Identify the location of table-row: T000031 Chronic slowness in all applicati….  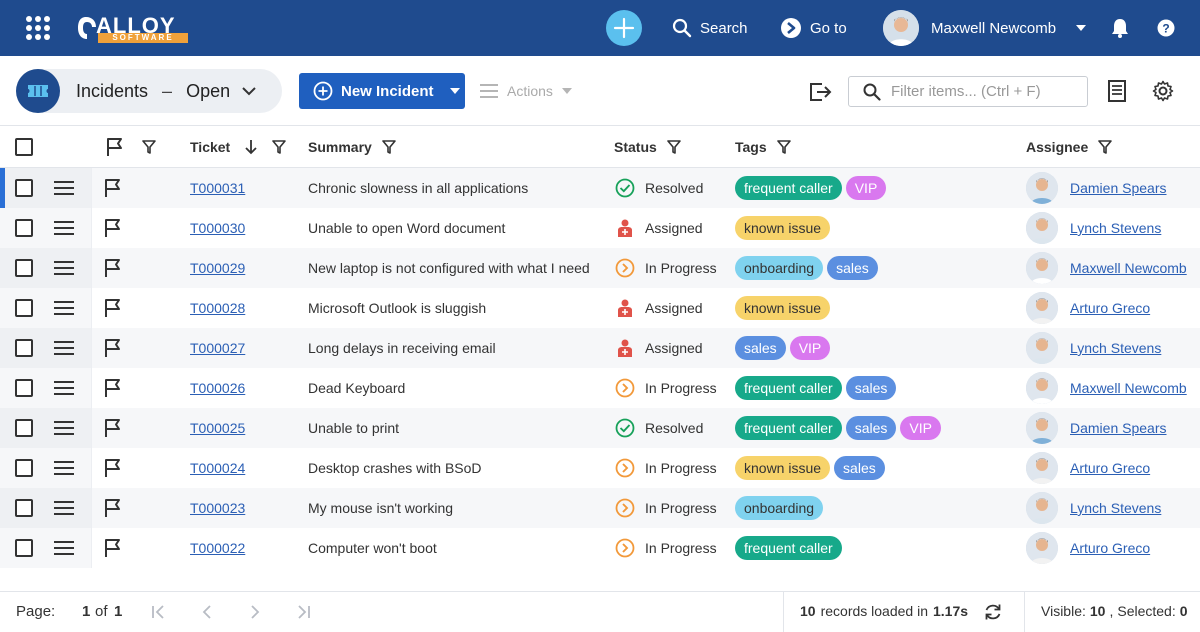
(600, 188).